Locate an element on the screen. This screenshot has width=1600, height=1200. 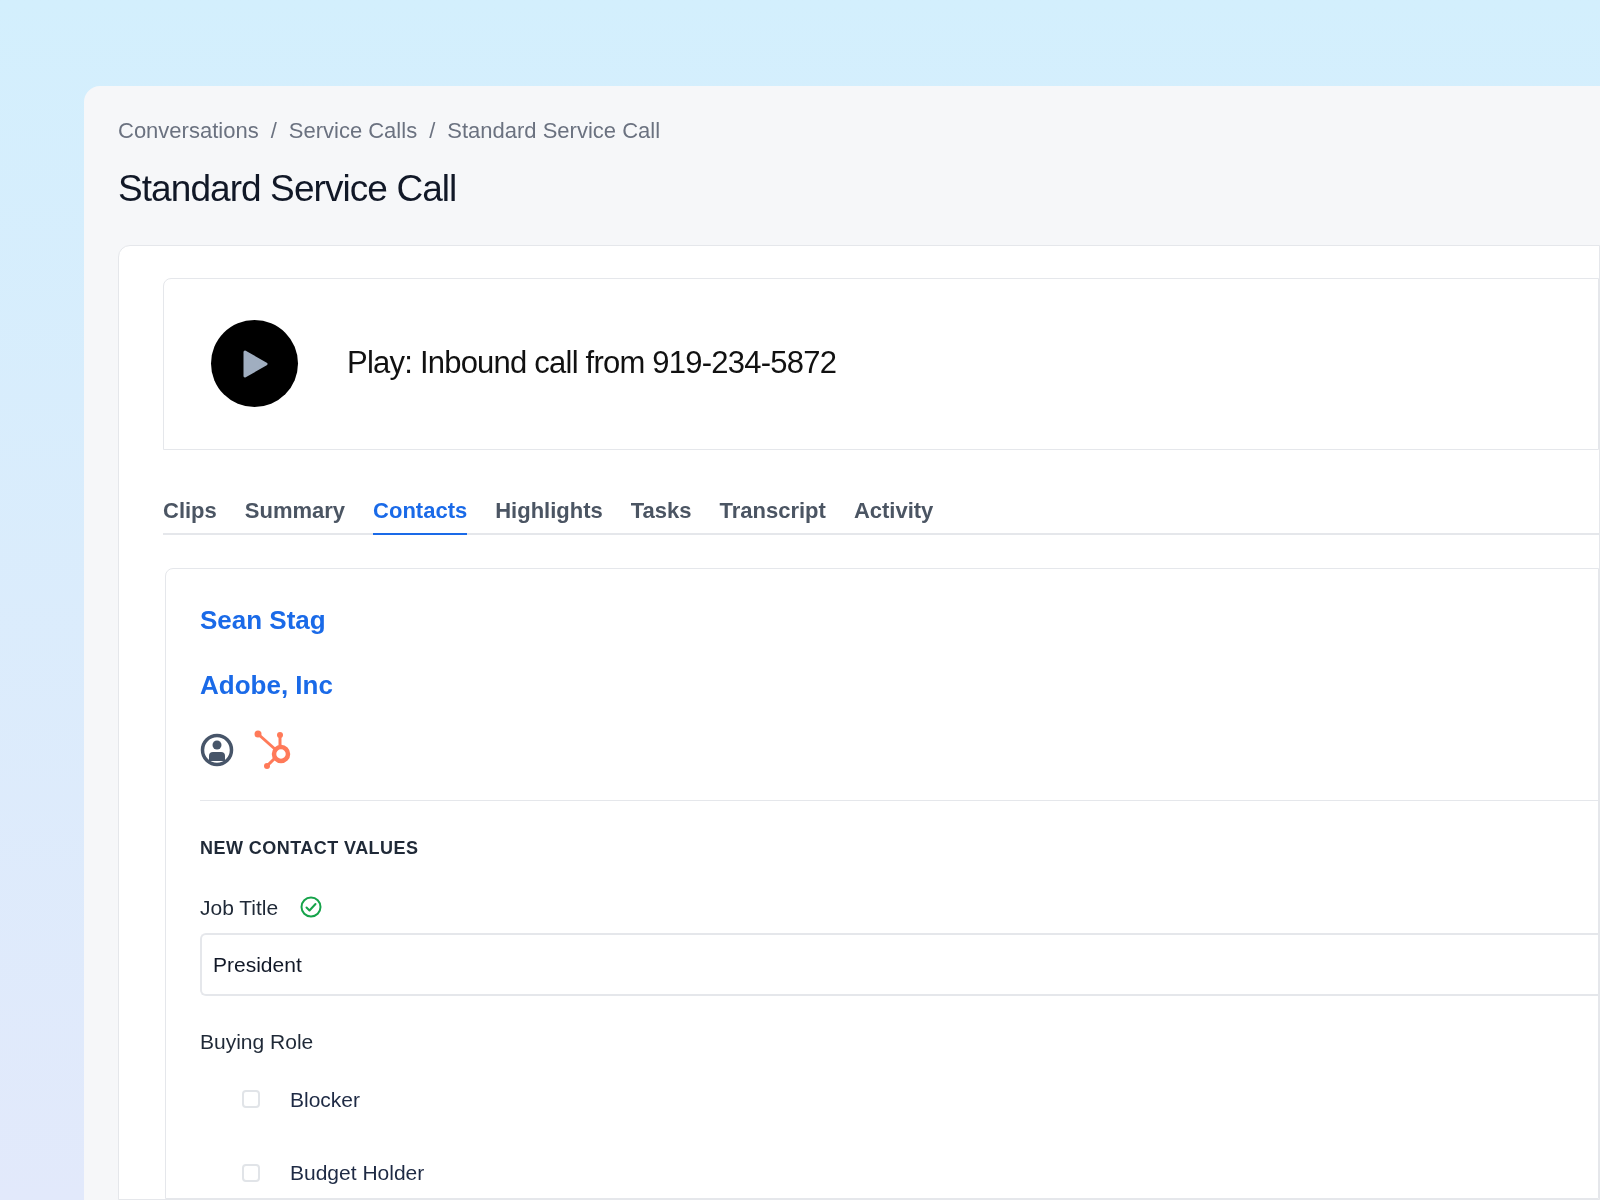
tab: Tasks is located at coordinates (661, 514).